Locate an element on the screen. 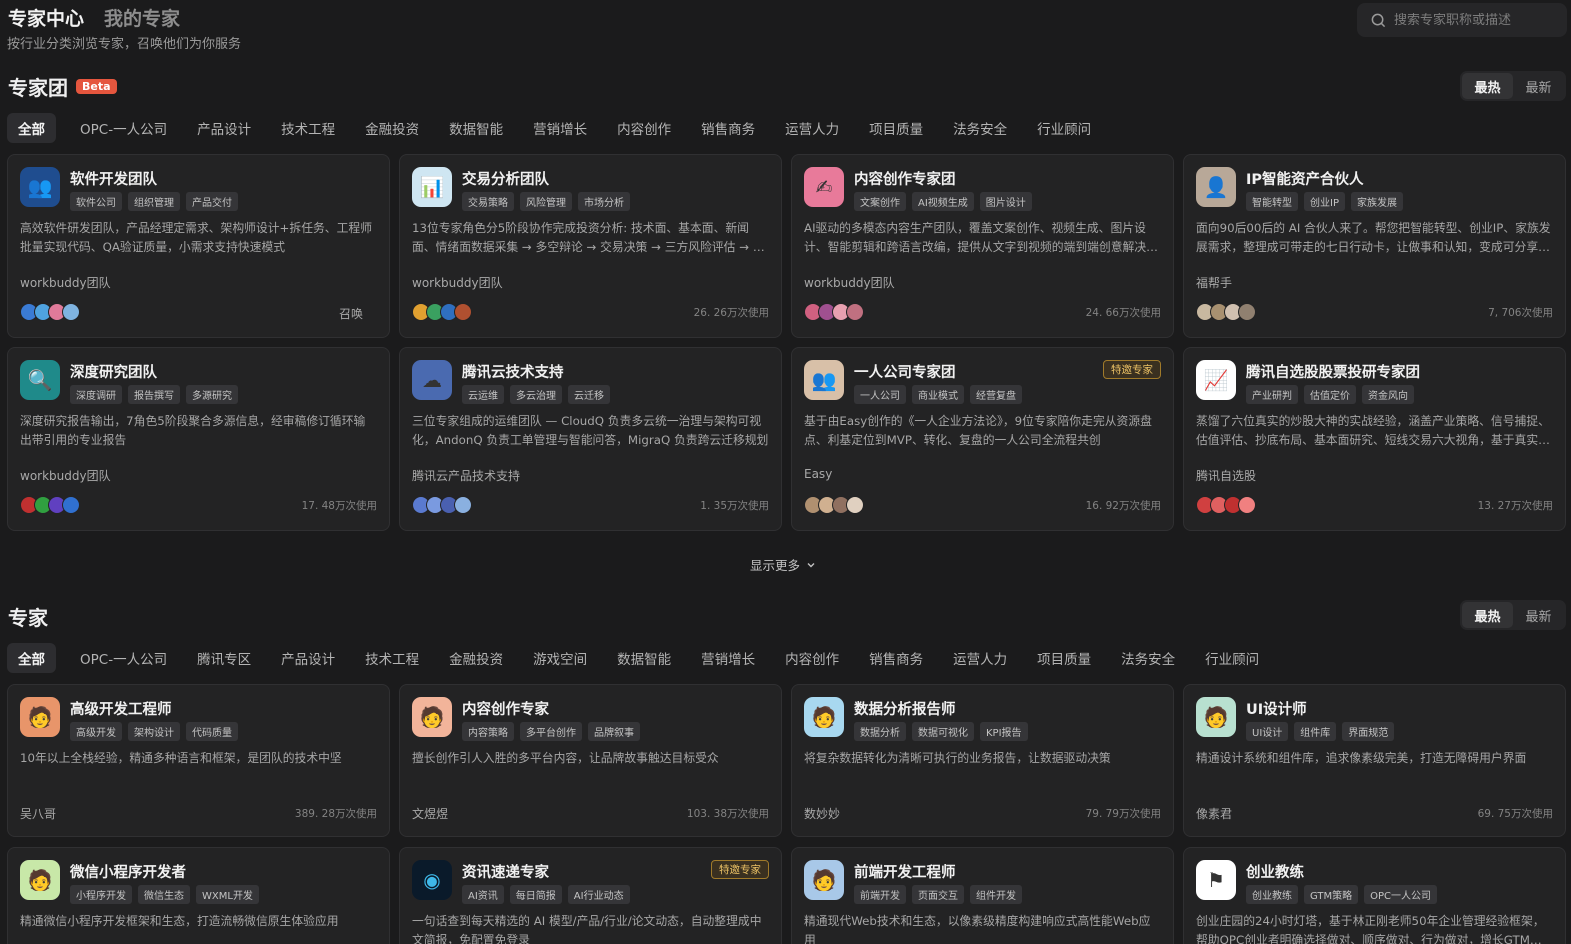 This screenshot has height=944, width=1571. cloud-icon: ☁ is located at coordinates (432, 380).